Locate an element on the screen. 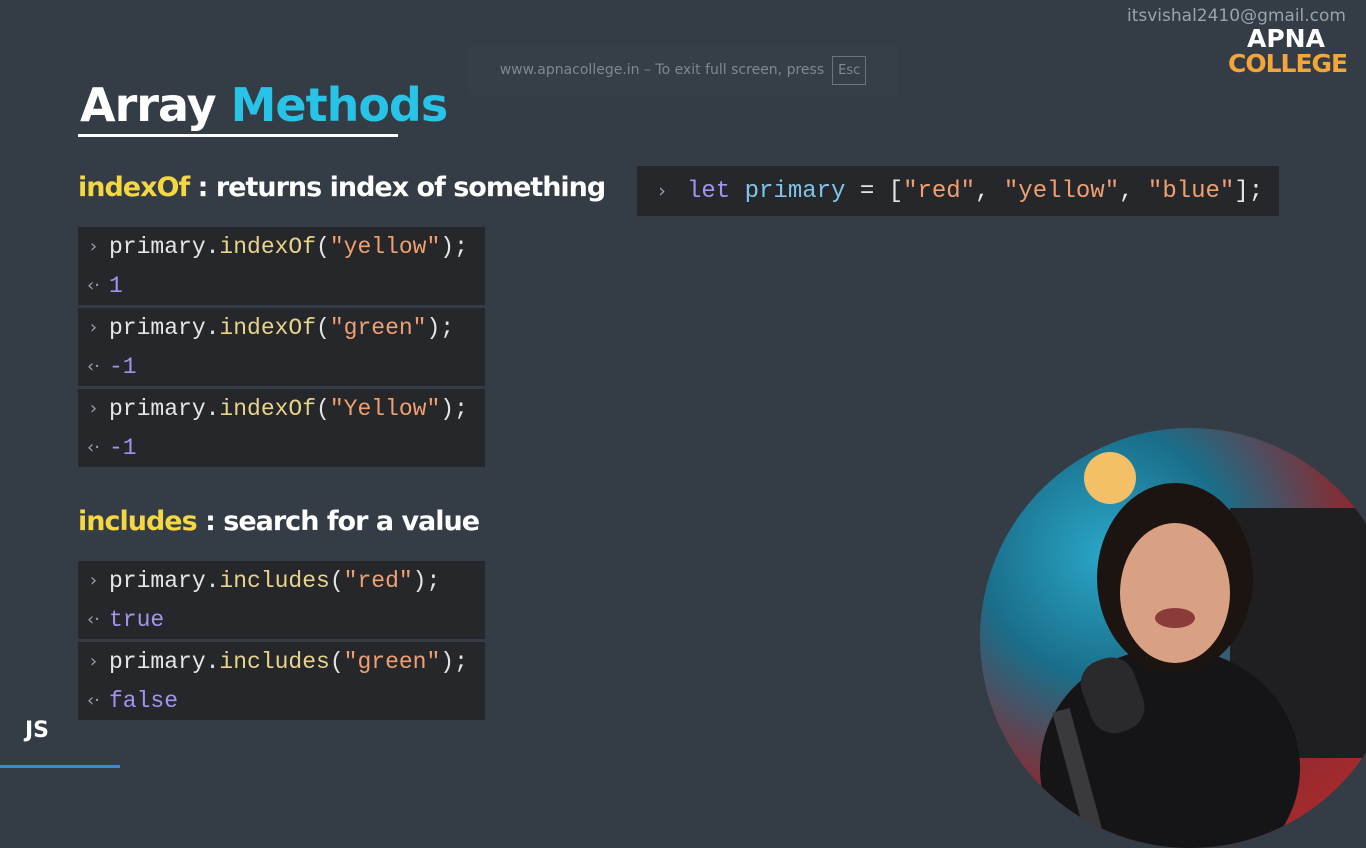  logo-text-college: COLLEGE is located at coordinates (1288, 63).